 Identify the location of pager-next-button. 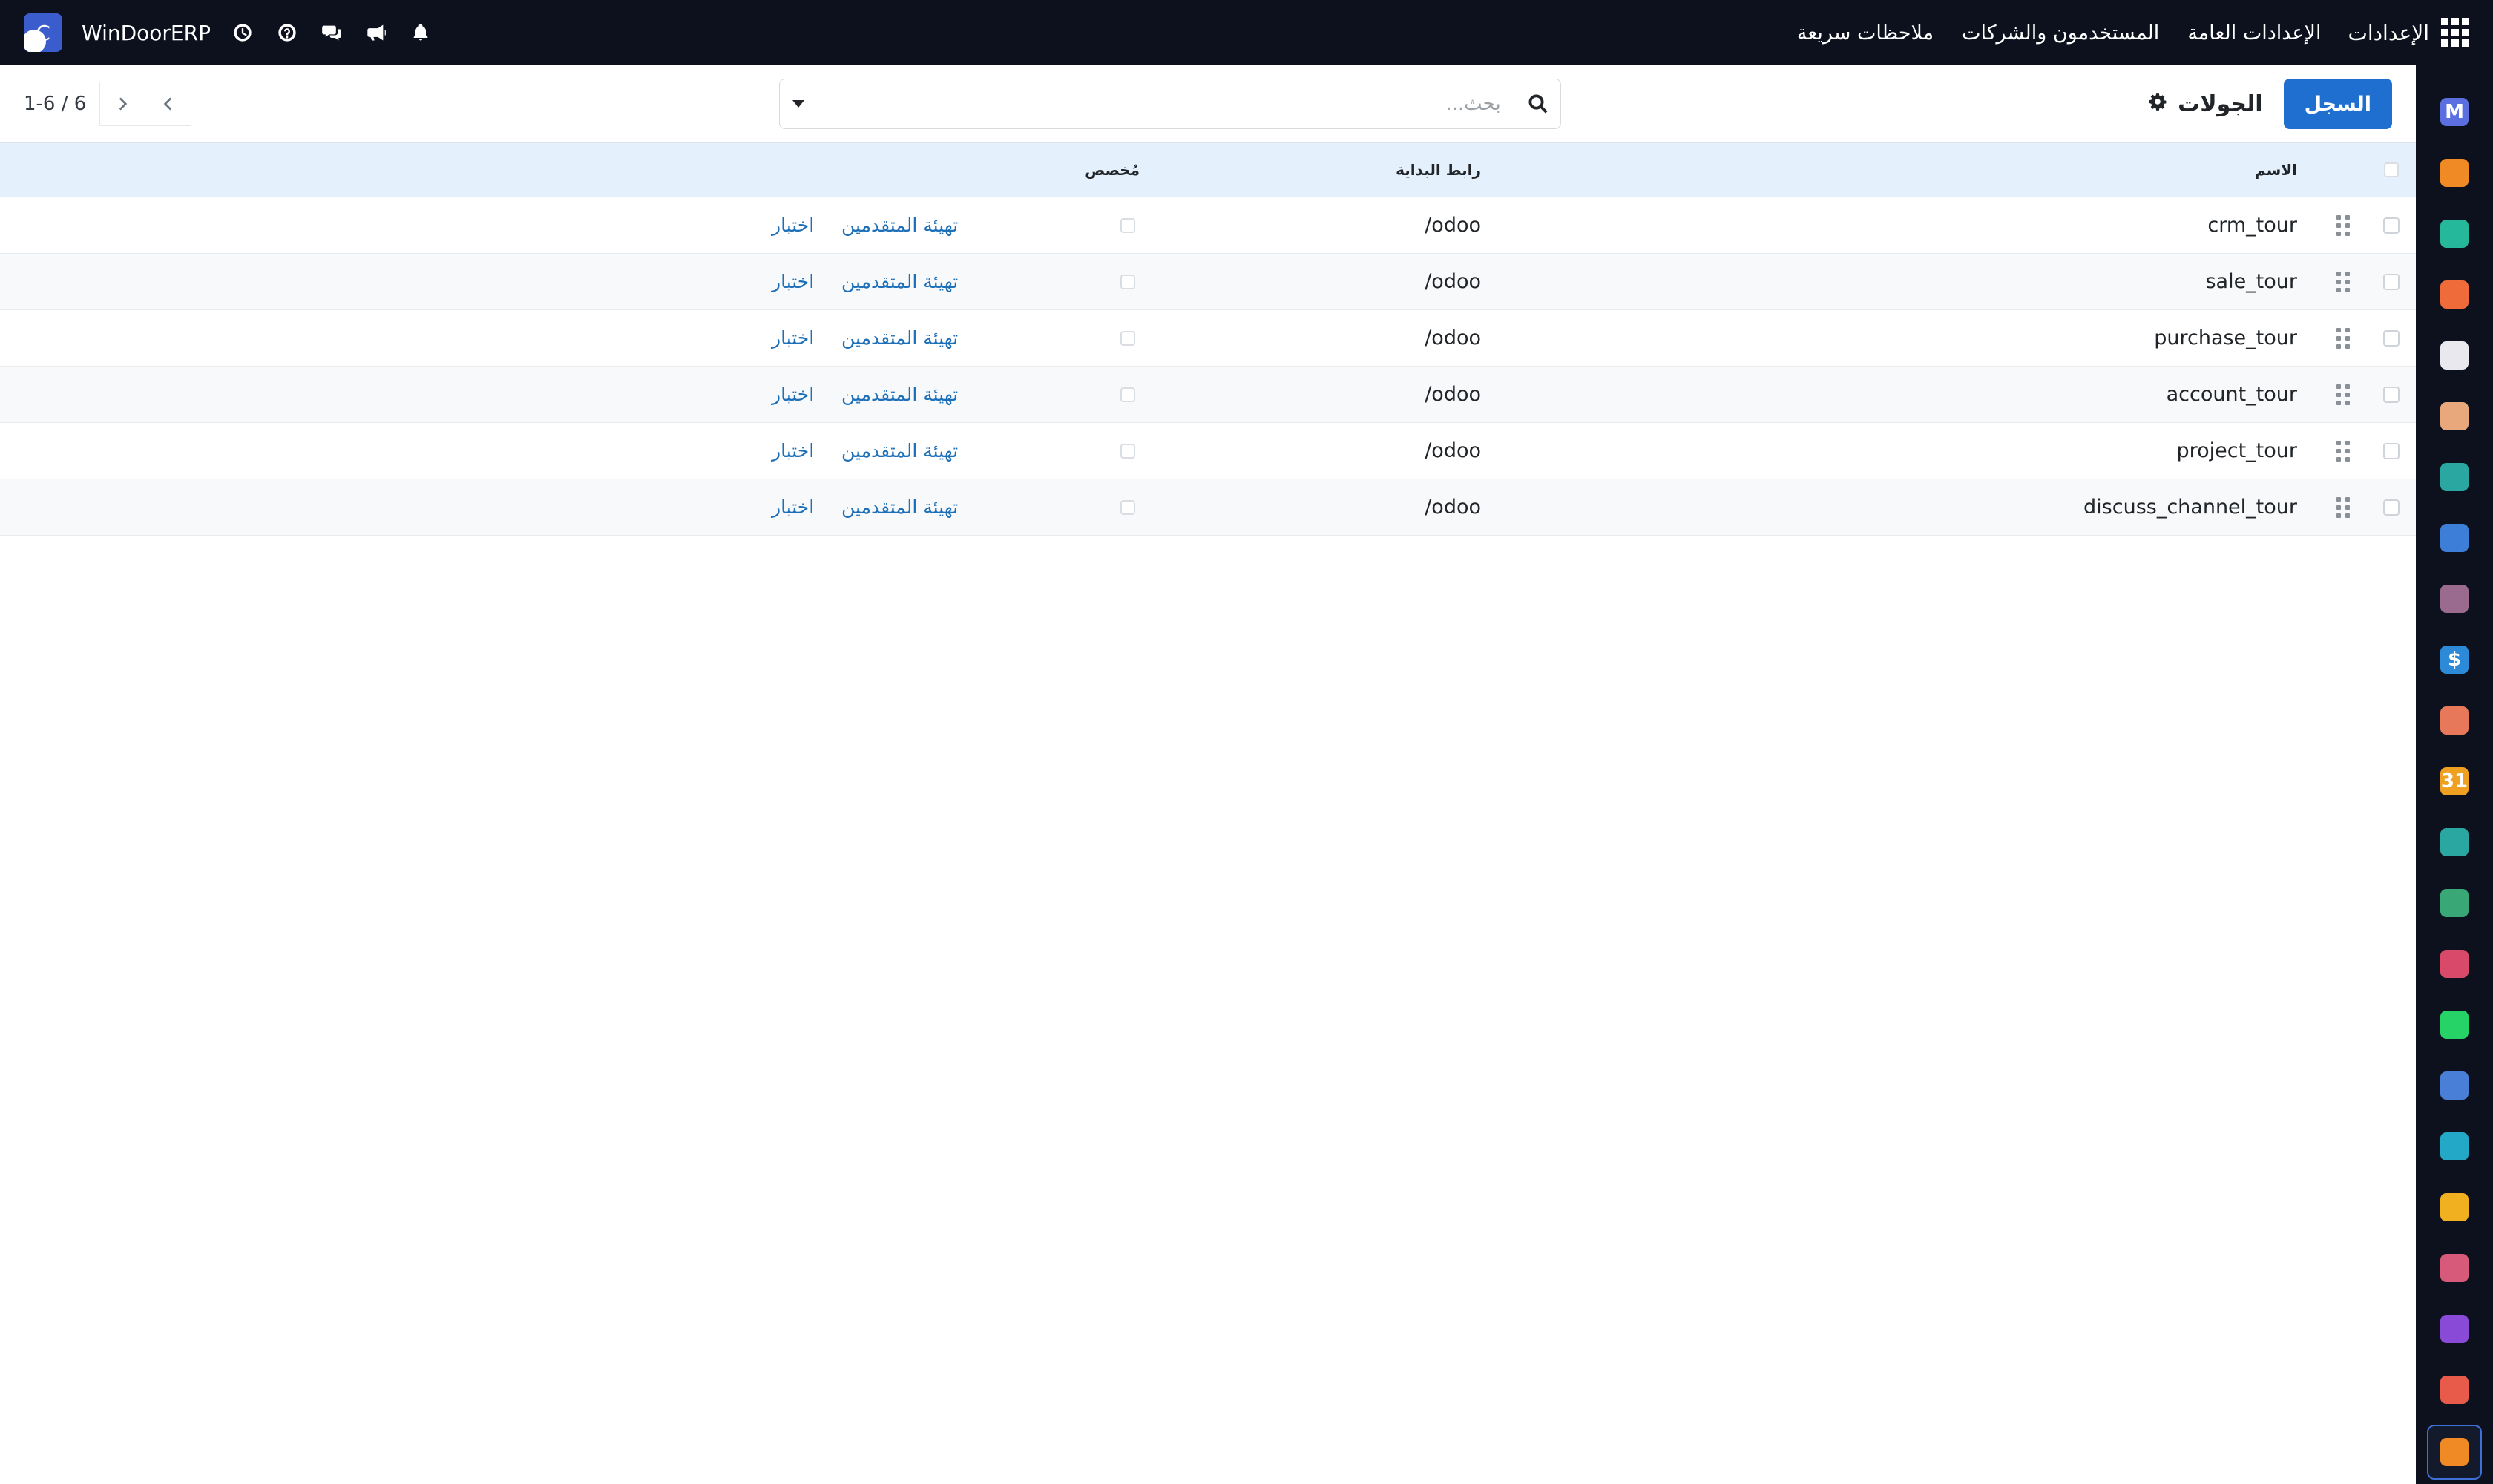
(122, 104).